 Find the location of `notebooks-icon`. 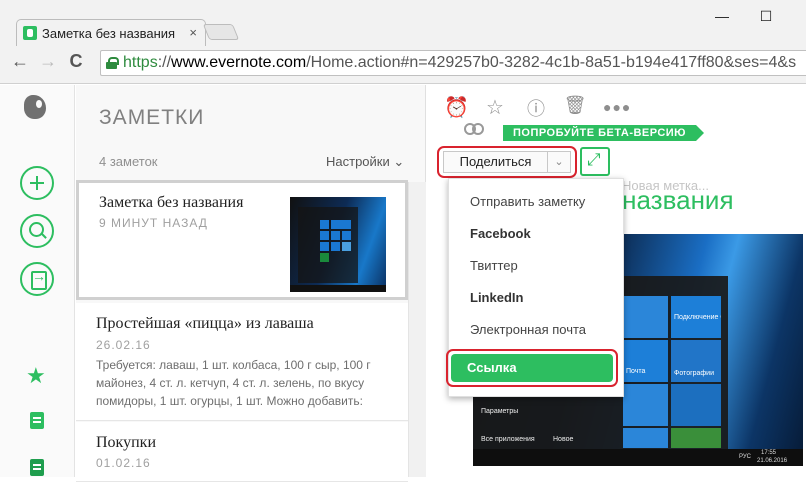

notebooks-icon is located at coordinates (37, 467).